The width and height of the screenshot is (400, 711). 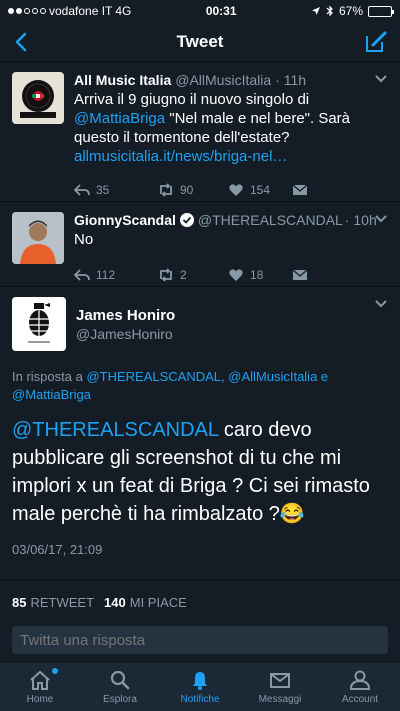 I want to click on reply-input, so click(x=200, y=640).